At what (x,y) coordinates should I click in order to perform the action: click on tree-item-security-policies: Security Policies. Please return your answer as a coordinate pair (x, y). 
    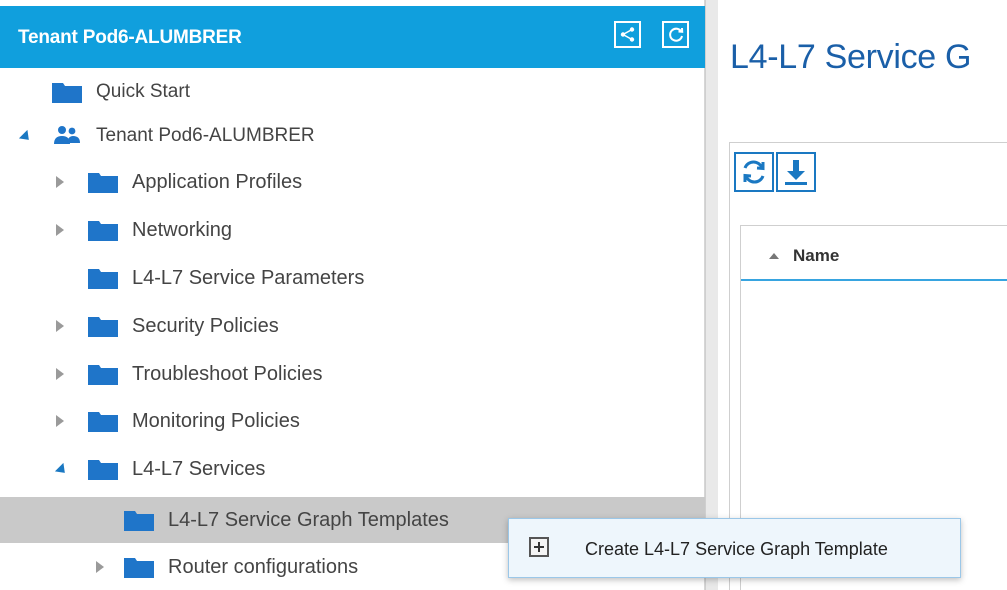
    Looking at the image, I should click on (352, 326).